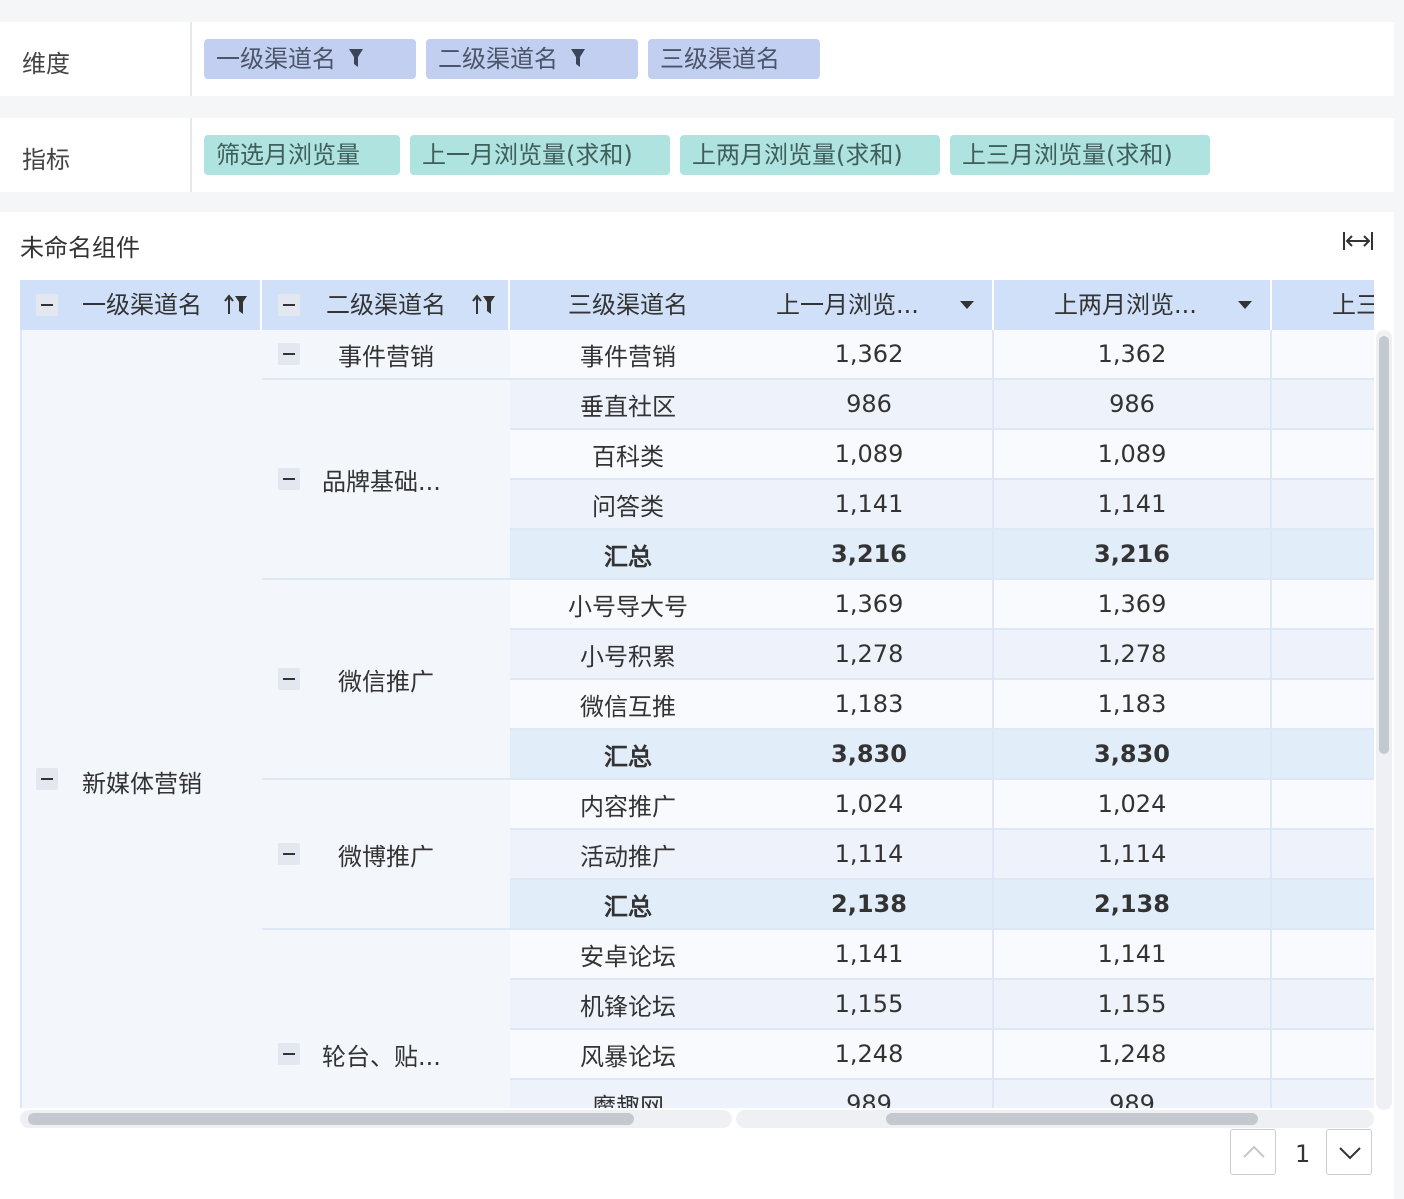  Describe the element at coordinates (191, 59) in the screenshot. I see `divider` at that location.